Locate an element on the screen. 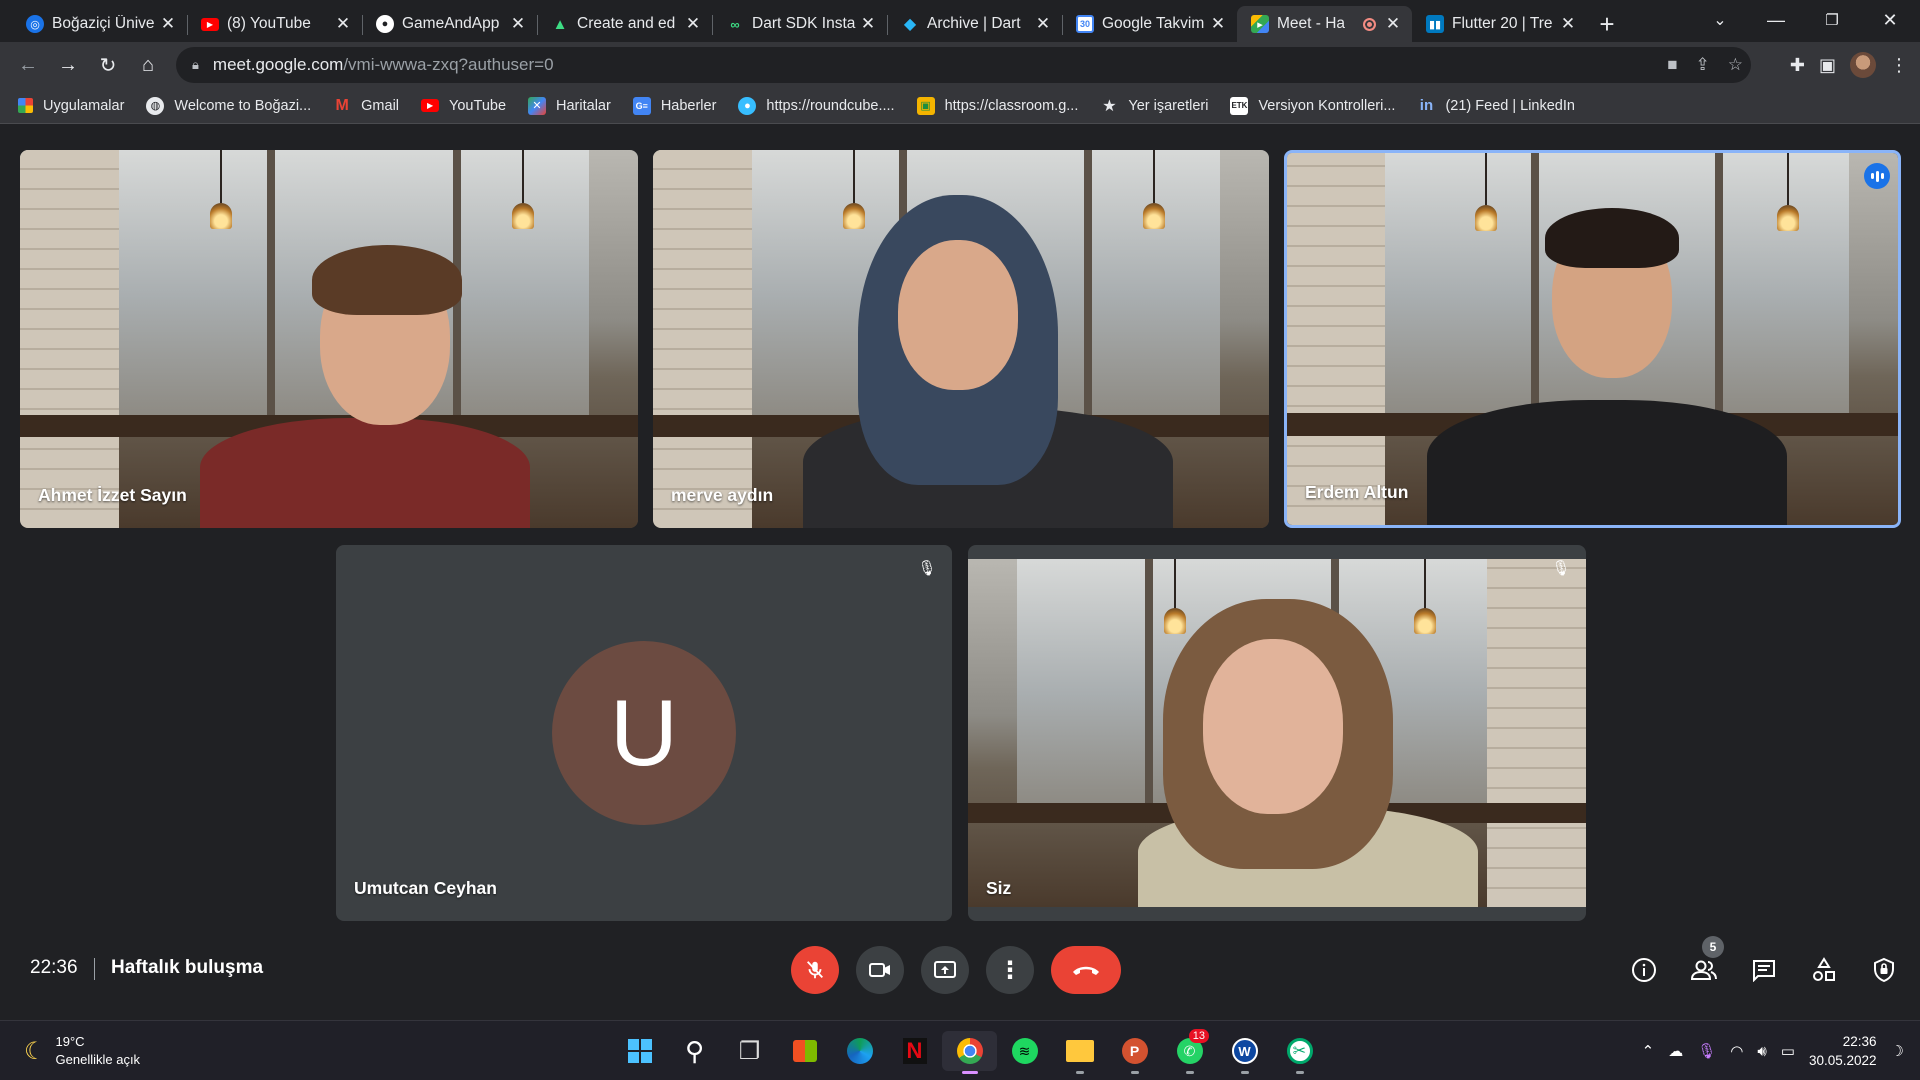 This screenshot has width=1920, height=1080. microsoft-store-button is located at coordinates (804, 1051).